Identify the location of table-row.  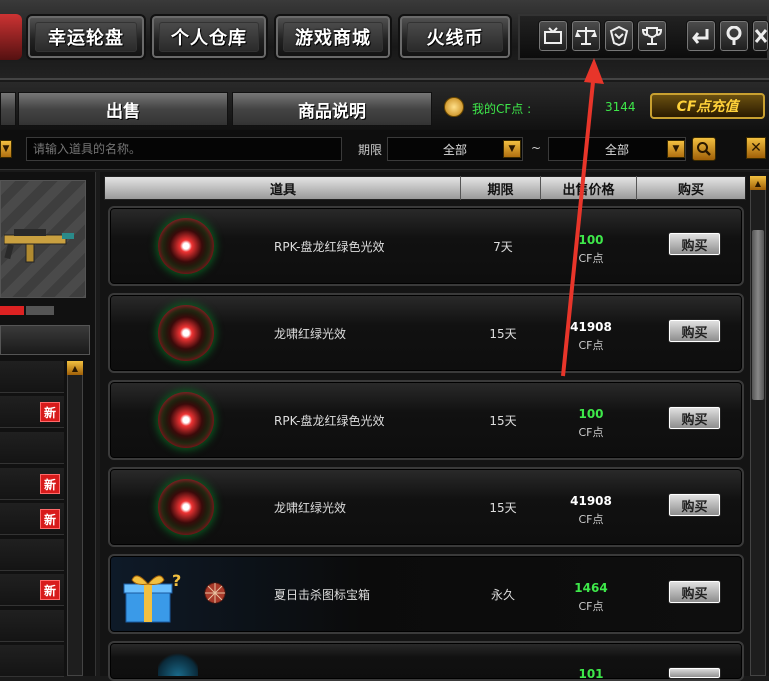
(426, 661).